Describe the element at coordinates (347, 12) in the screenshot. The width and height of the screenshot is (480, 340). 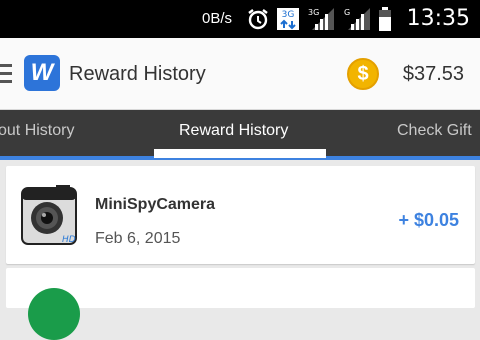
I see `svg-text: G` at that location.